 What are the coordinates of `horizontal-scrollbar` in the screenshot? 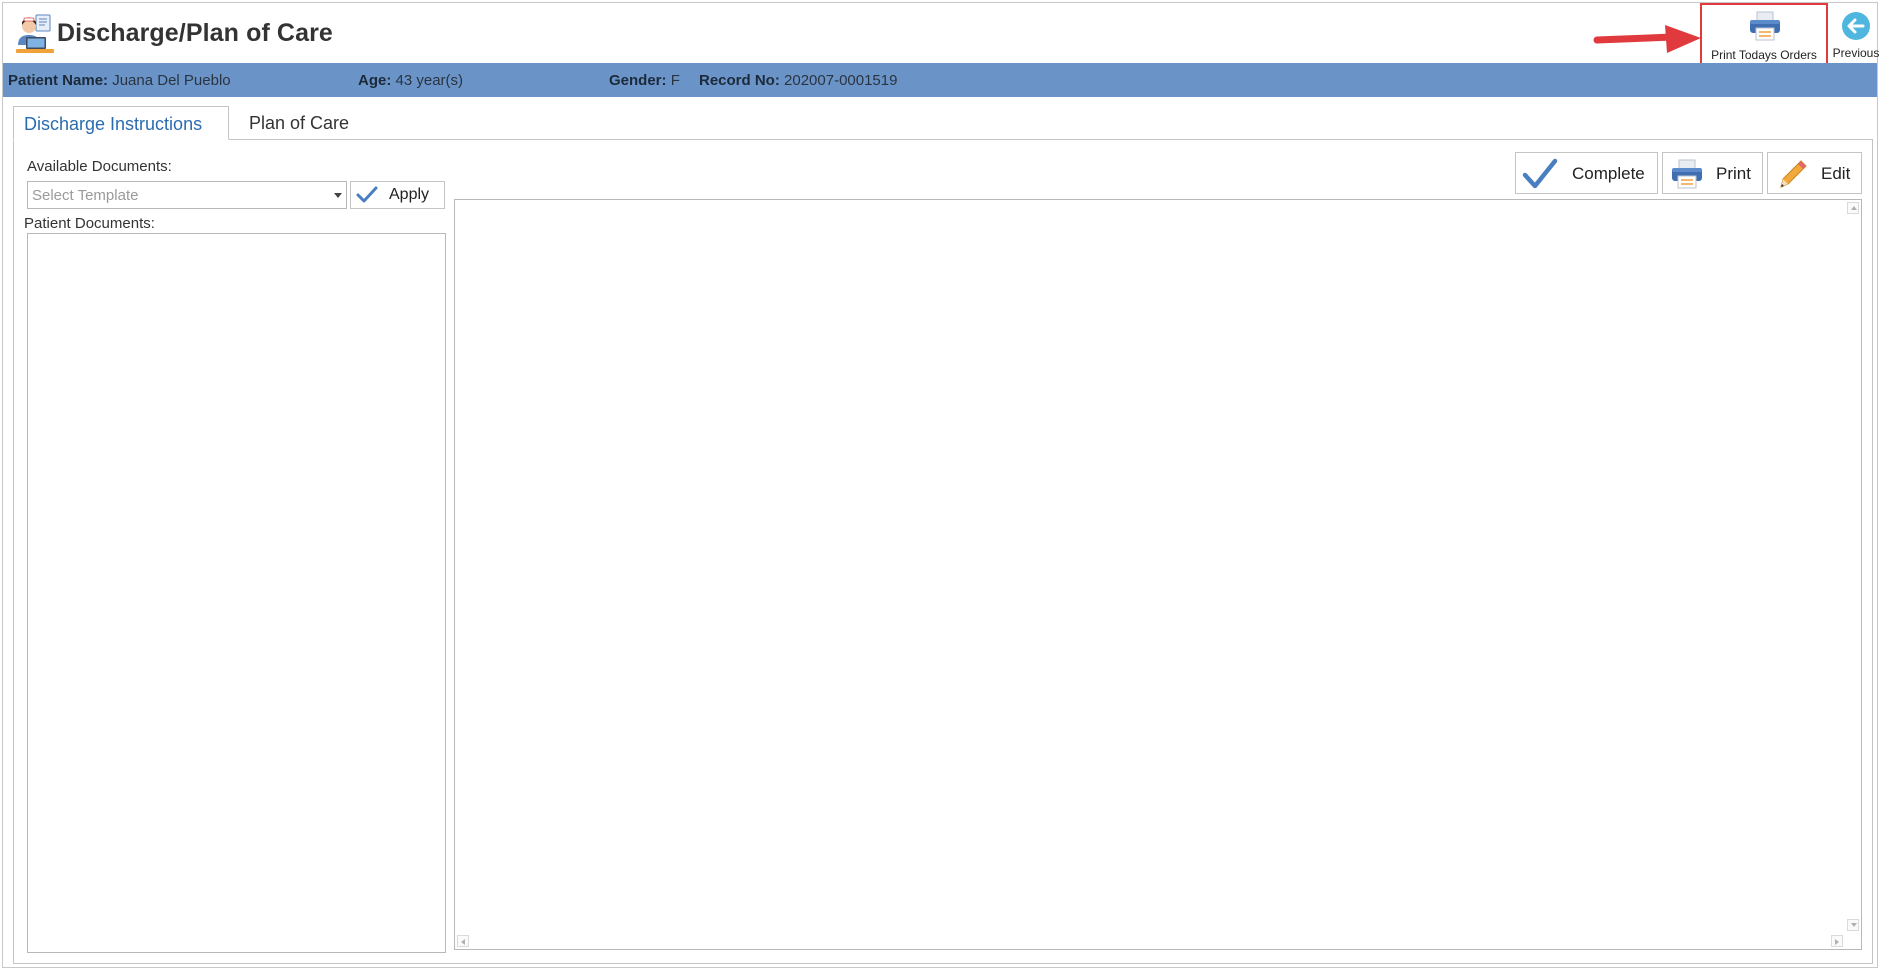 It's located at (1150, 941).